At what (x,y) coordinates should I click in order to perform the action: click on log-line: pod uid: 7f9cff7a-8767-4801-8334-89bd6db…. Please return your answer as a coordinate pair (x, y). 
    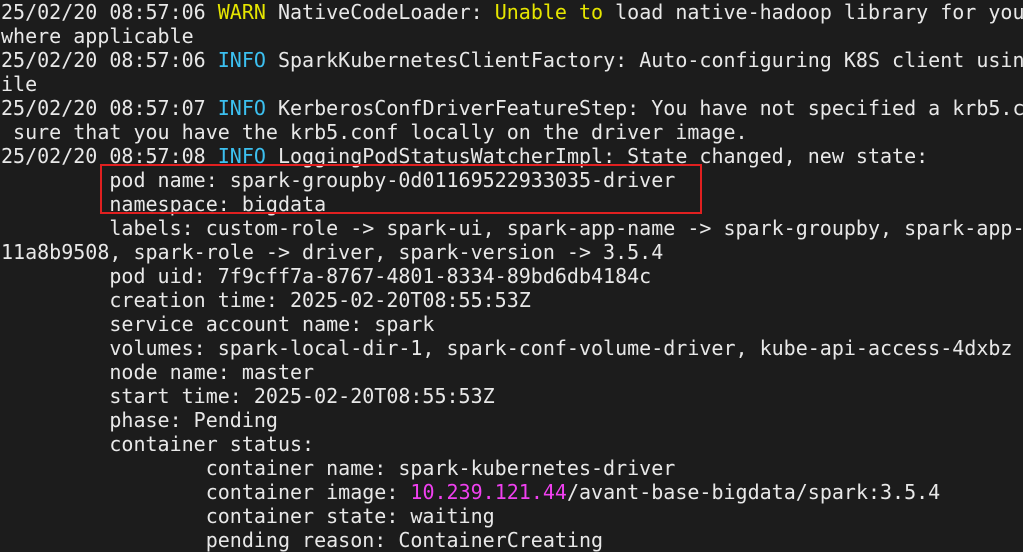
    Looking at the image, I should click on (512, 276).